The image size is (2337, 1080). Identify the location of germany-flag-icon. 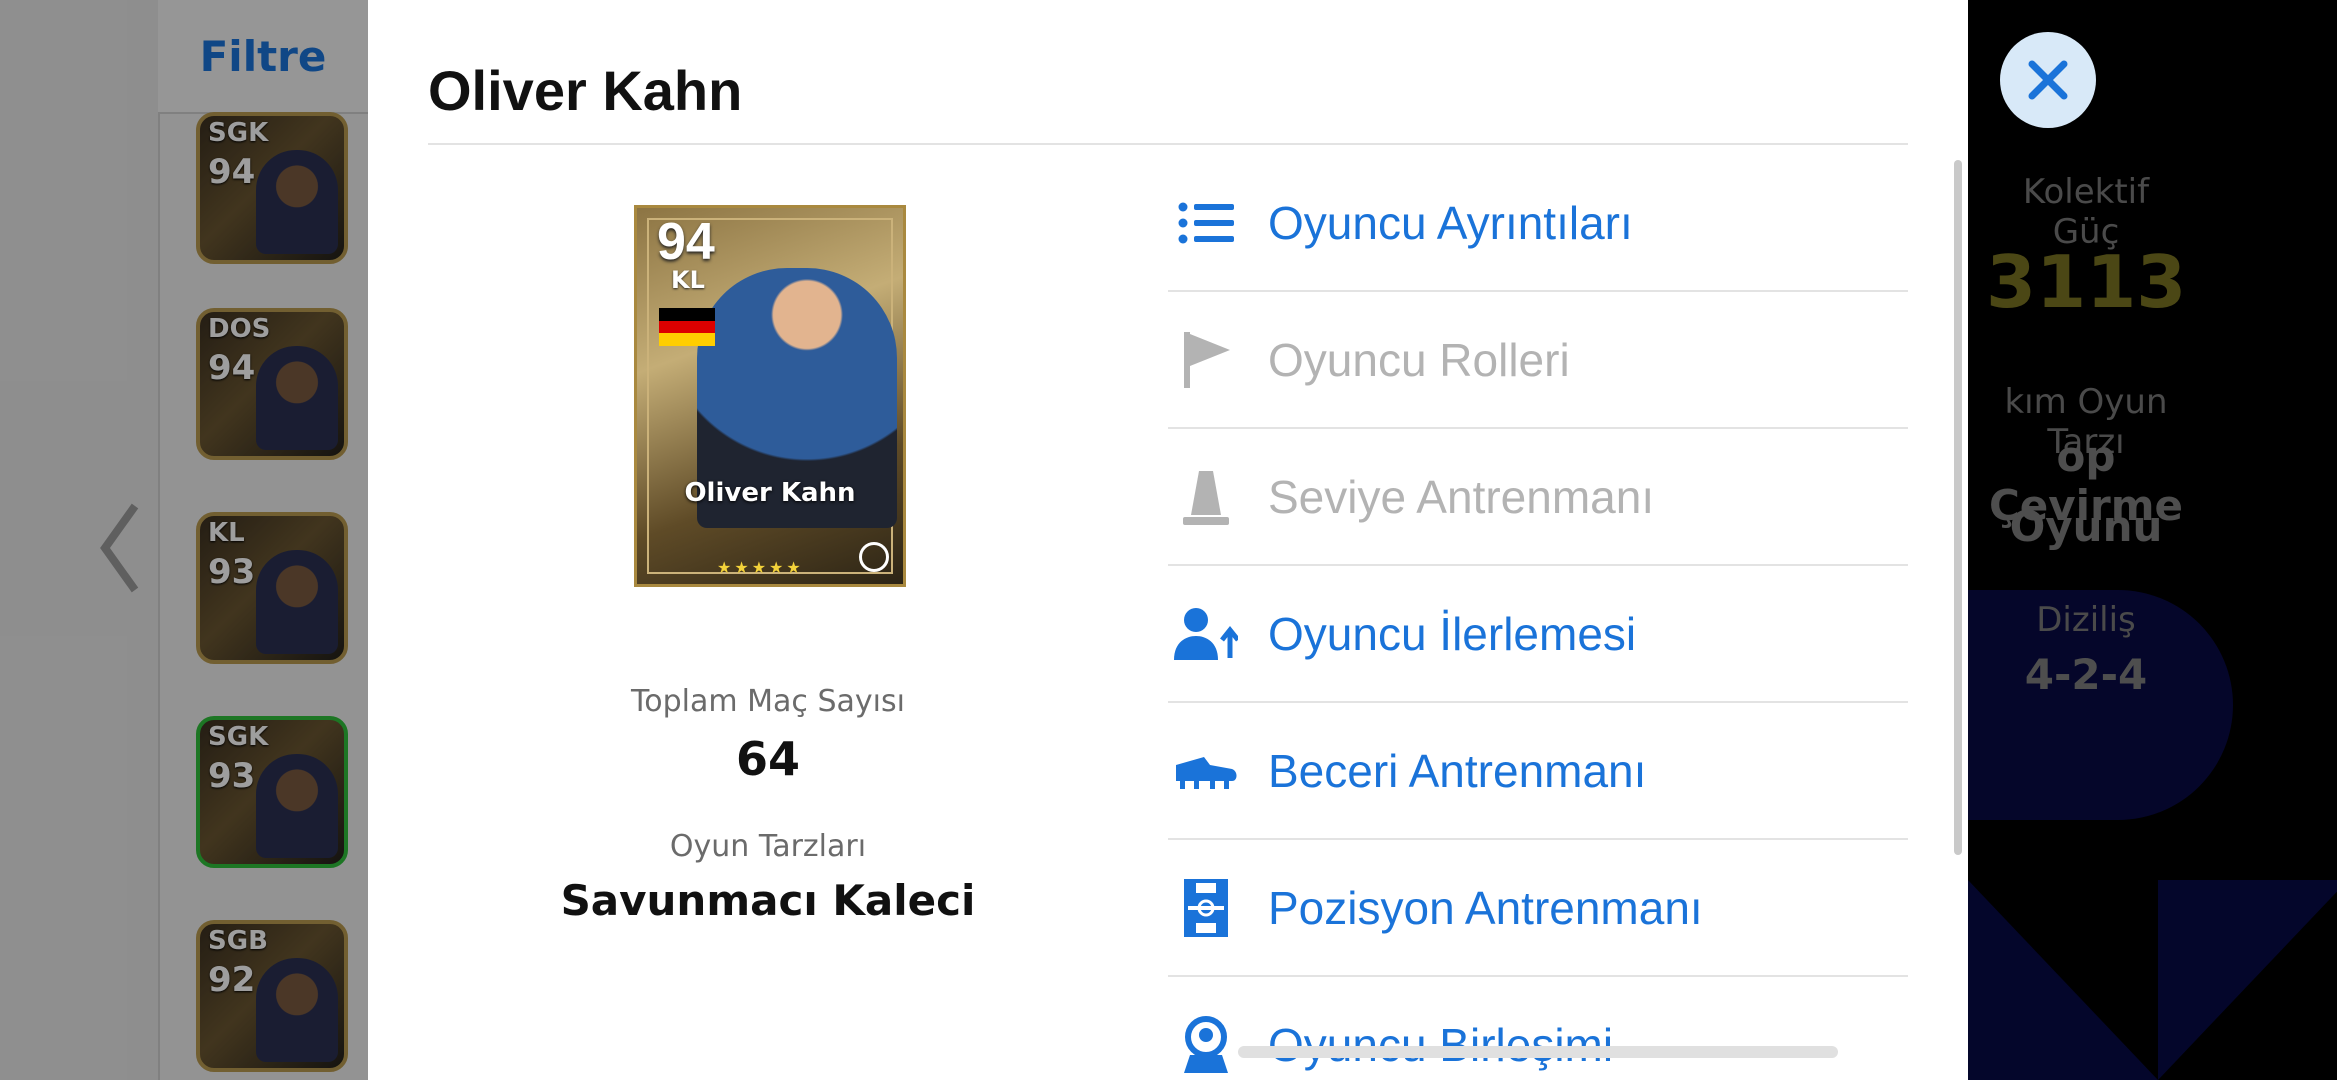
(687, 327).